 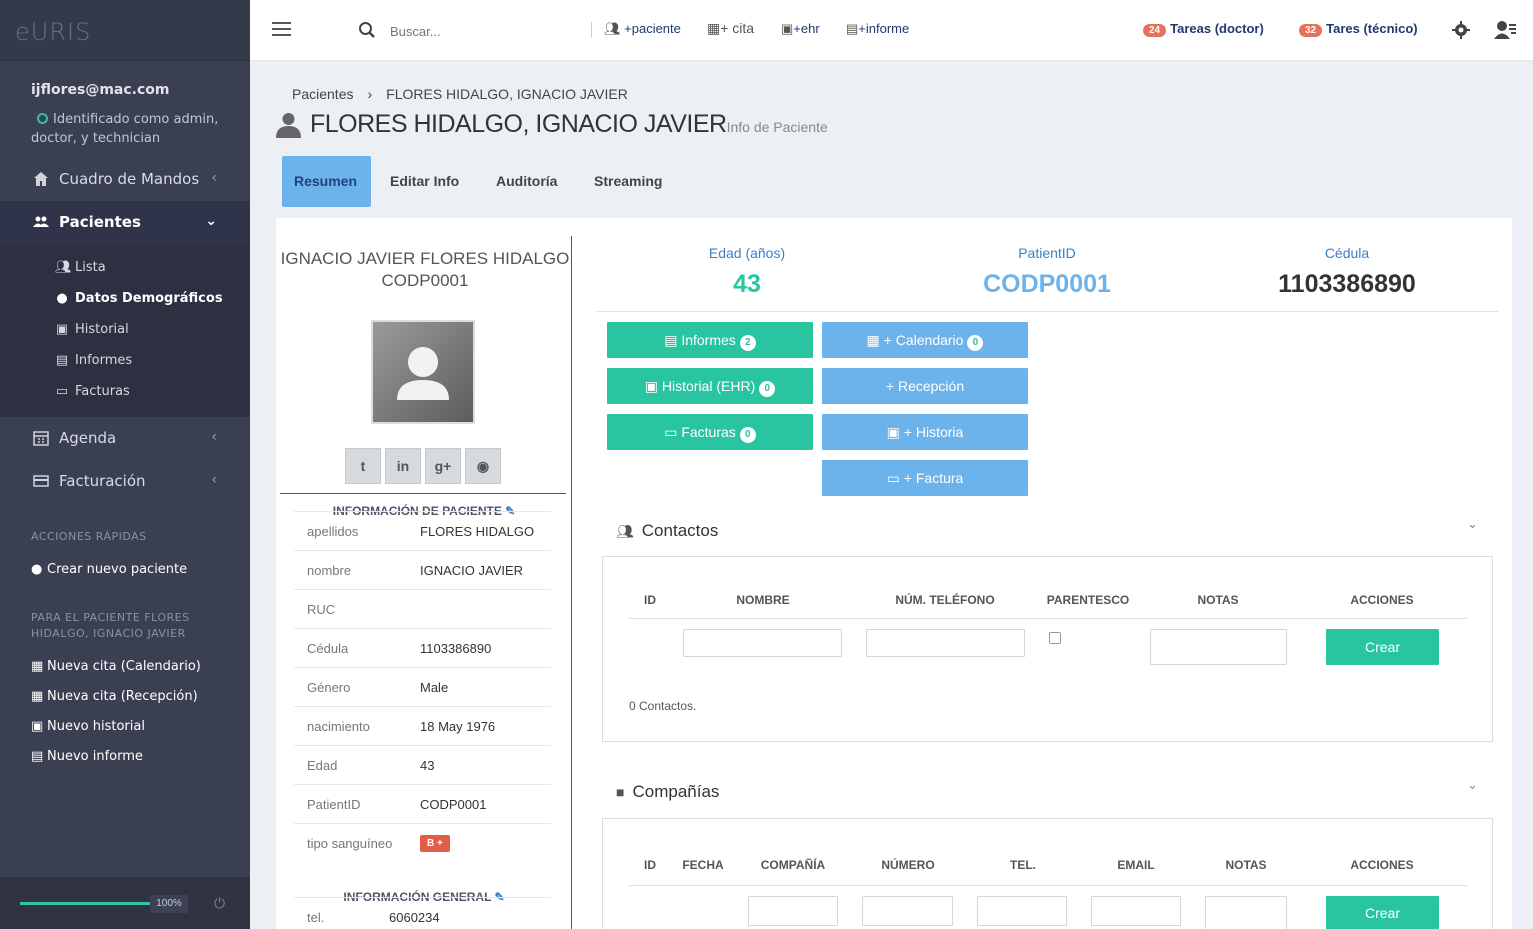 I want to click on add-calendar-button: ▦ + Calendario 0, so click(x=925, y=340).